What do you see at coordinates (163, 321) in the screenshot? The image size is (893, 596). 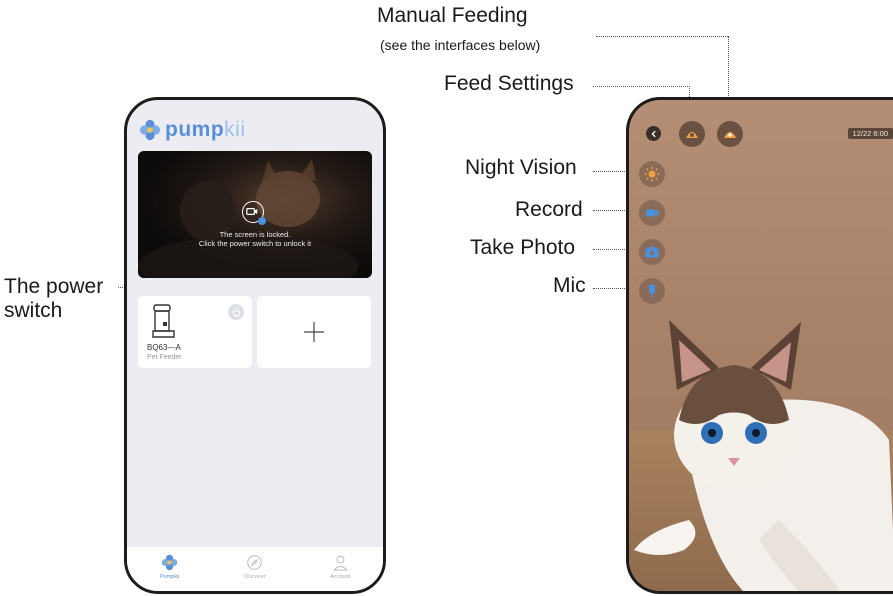 I see `pet-feeder-icon` at bounding box center [163, 321].